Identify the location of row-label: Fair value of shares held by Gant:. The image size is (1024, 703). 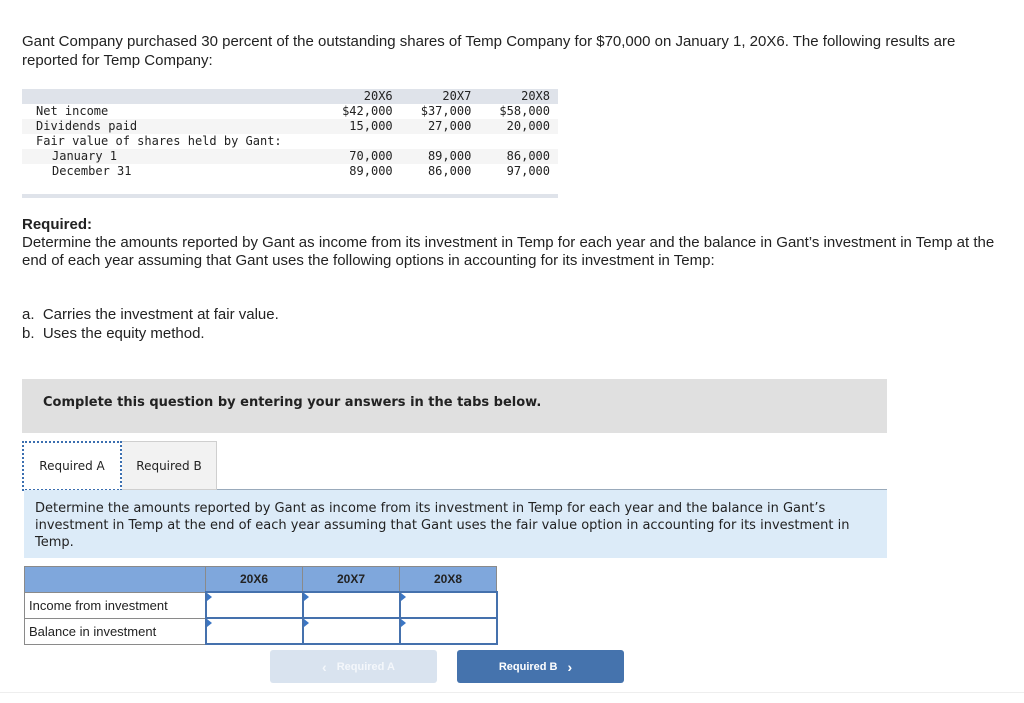
(159, 141).